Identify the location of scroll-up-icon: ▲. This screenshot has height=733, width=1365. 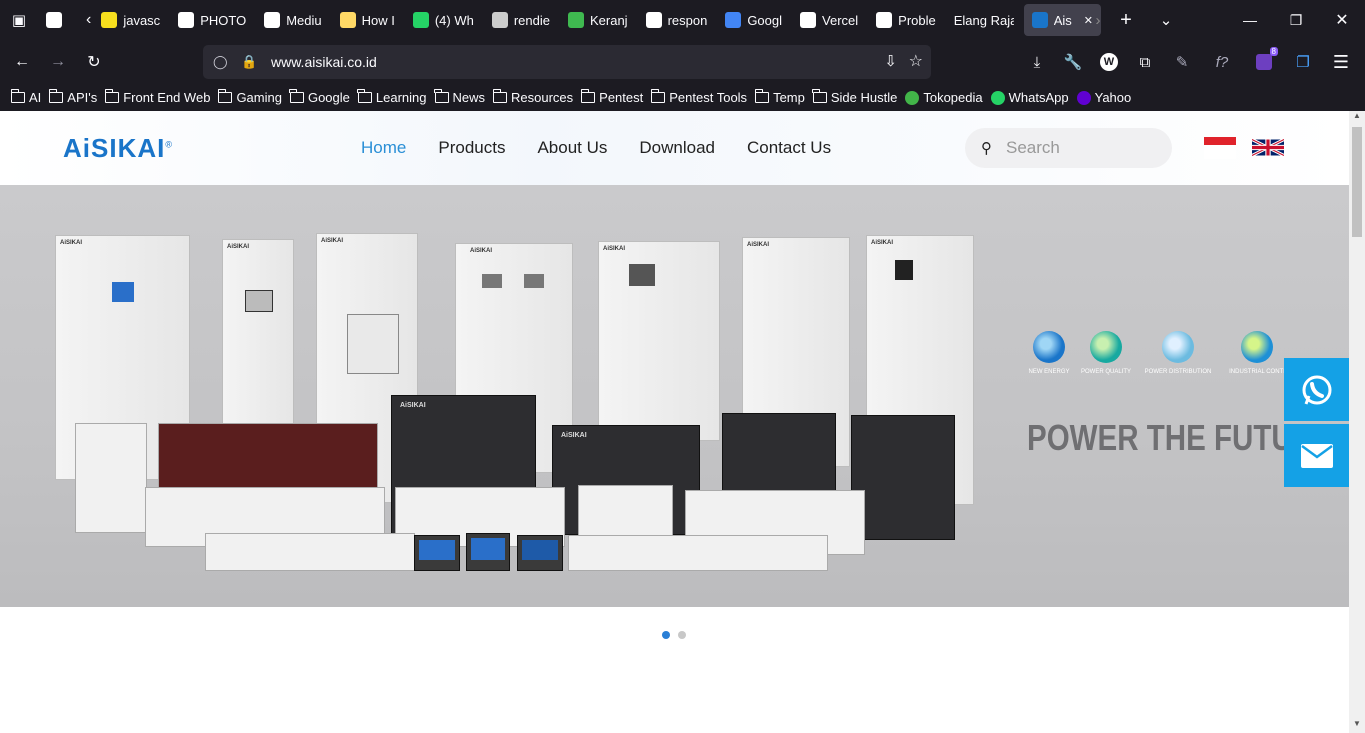
(1357, 118).